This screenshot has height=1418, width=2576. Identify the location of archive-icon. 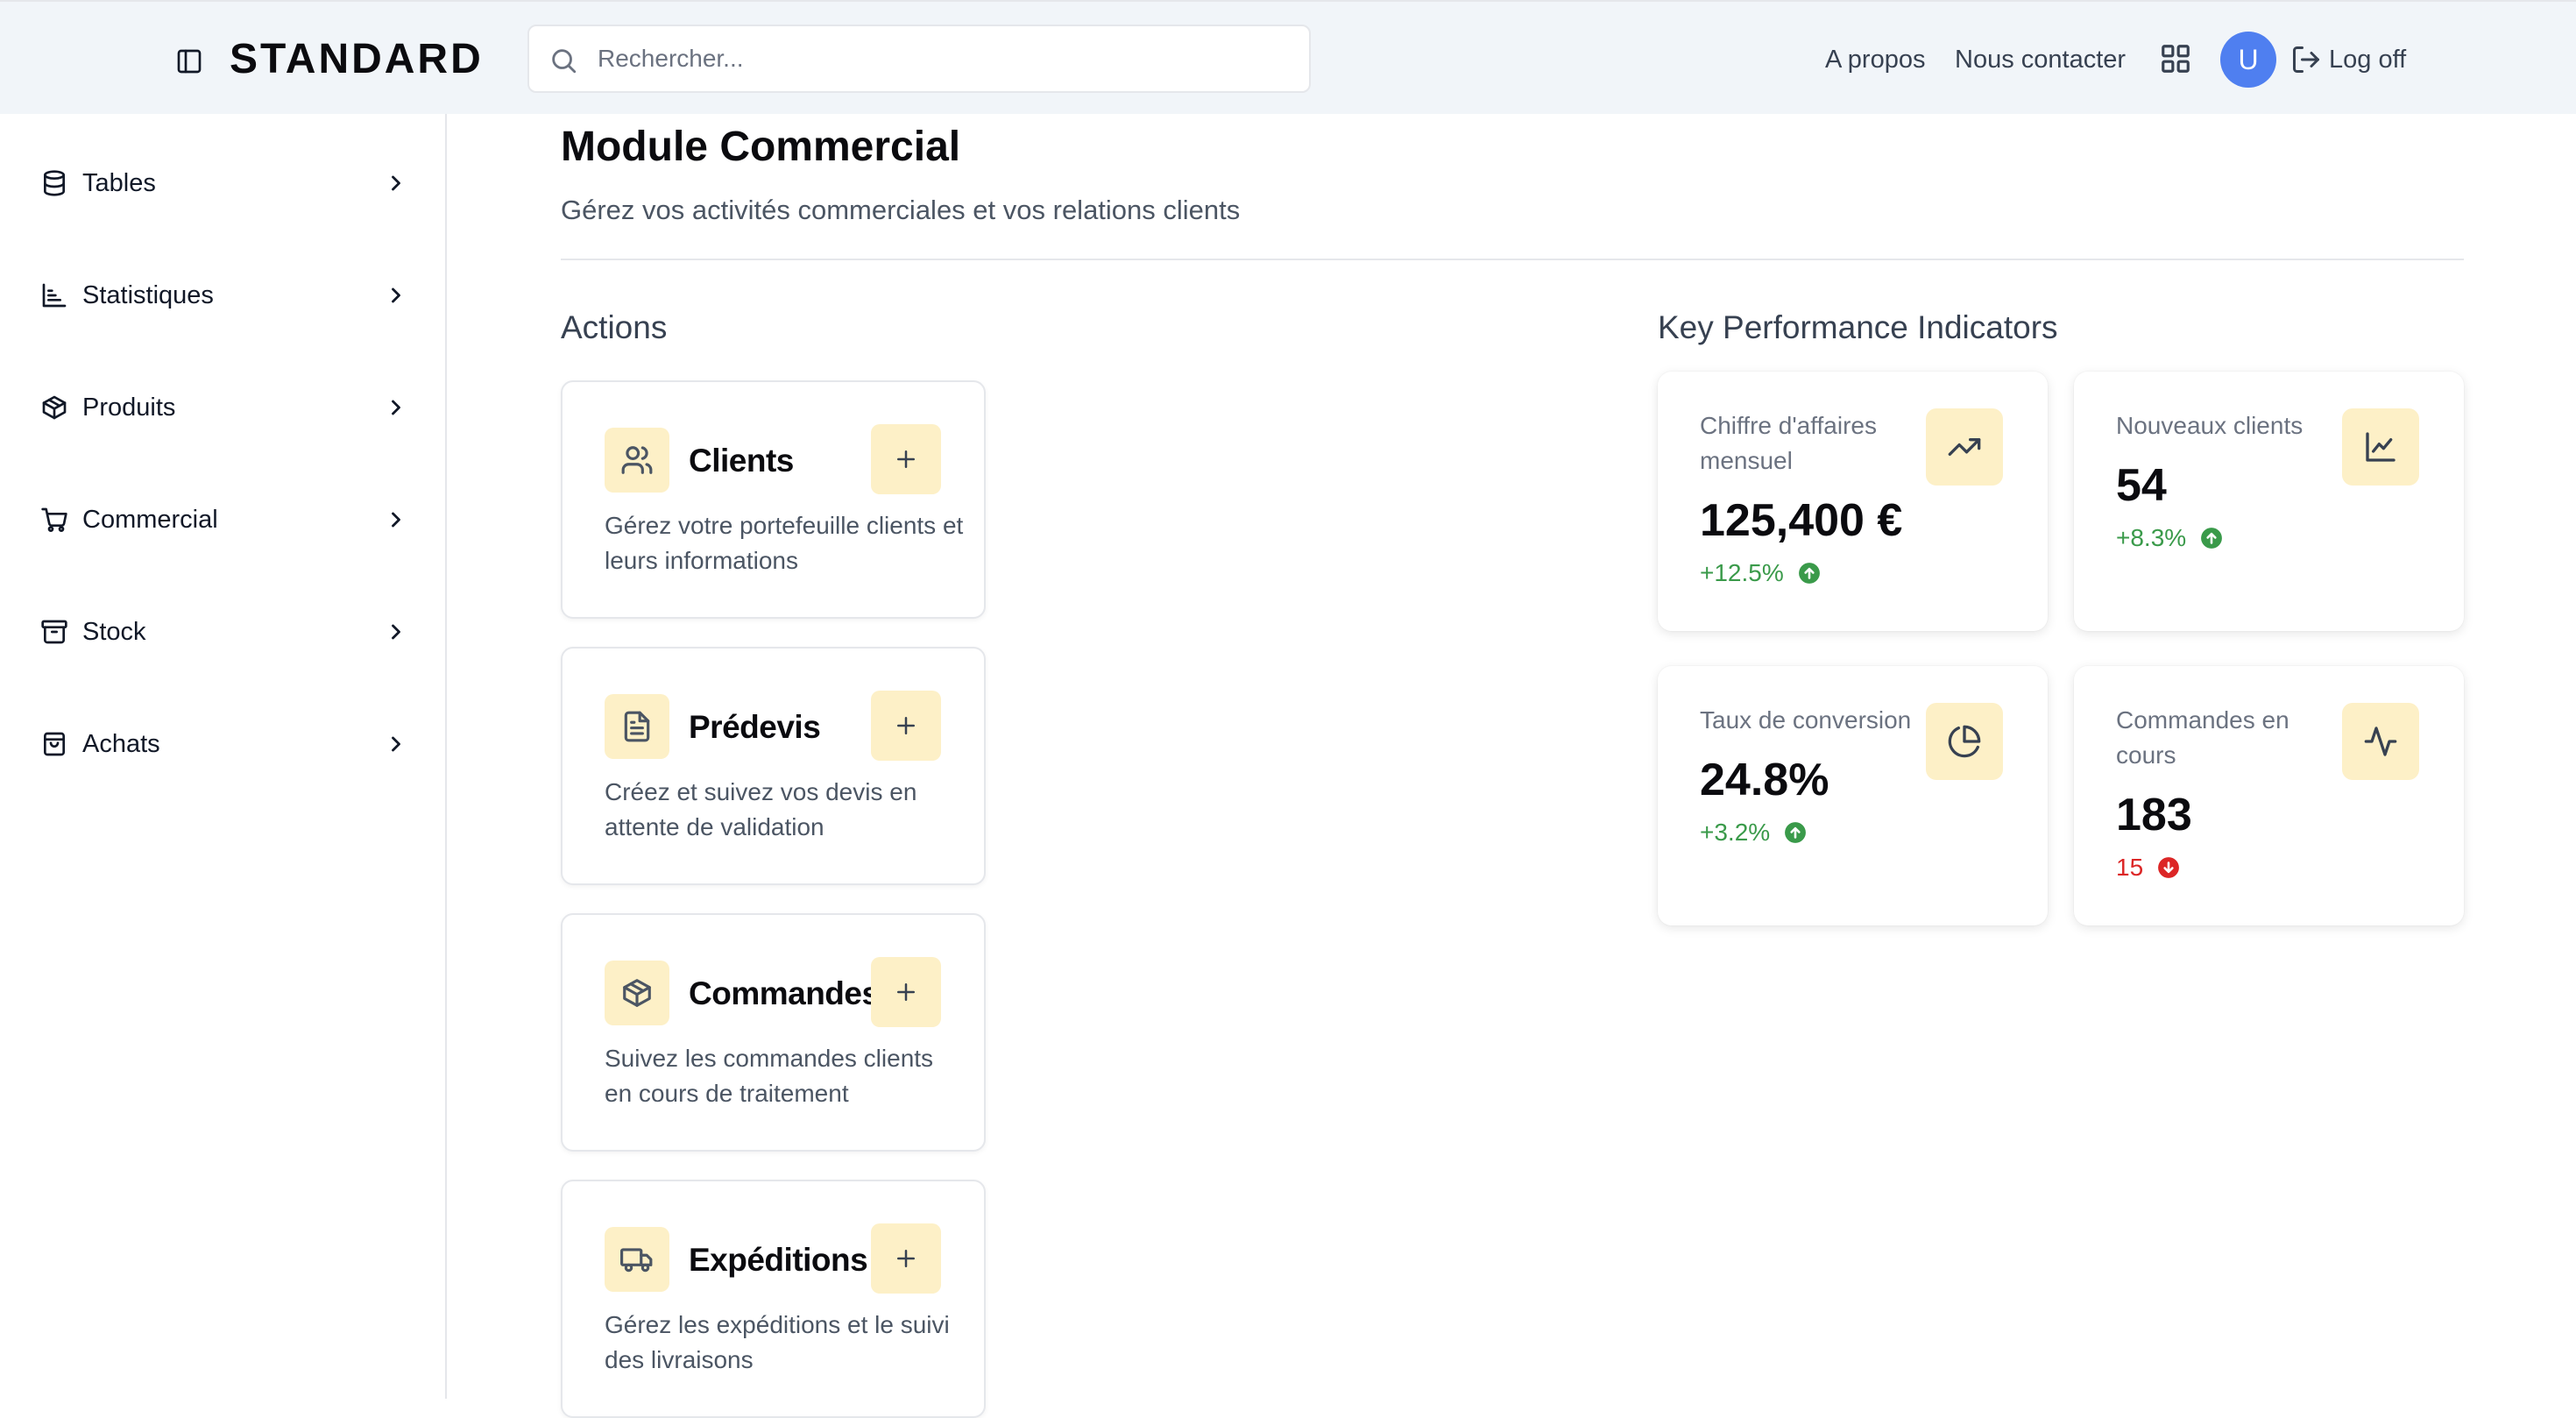
(54, 632).